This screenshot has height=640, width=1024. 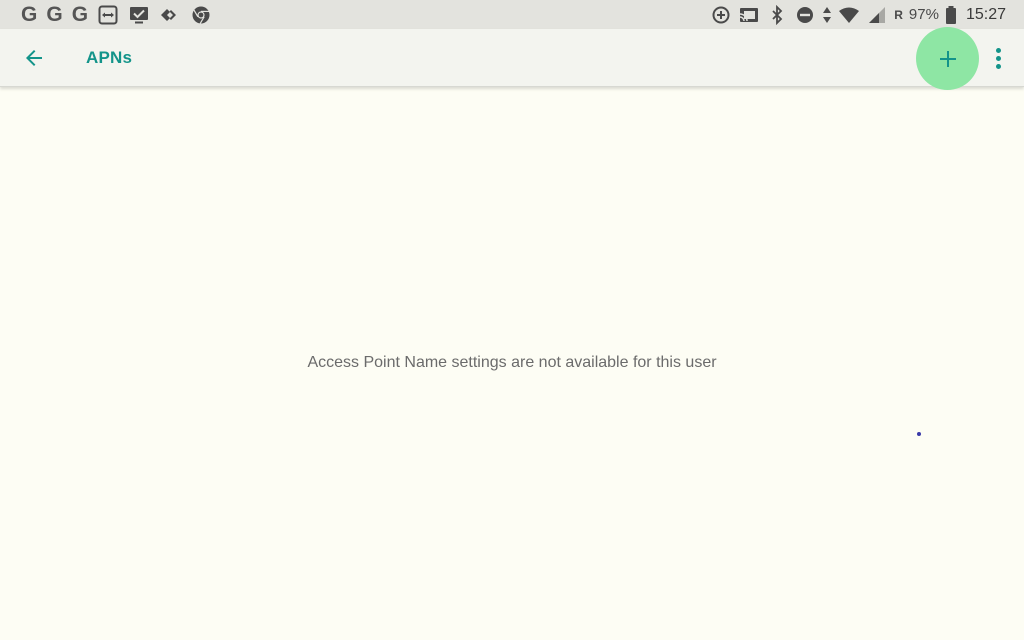 What do you see at coordinates (805, 15) in the screenshot?
I see `do-not-disturb-icon` at bounding box center [805, 15].